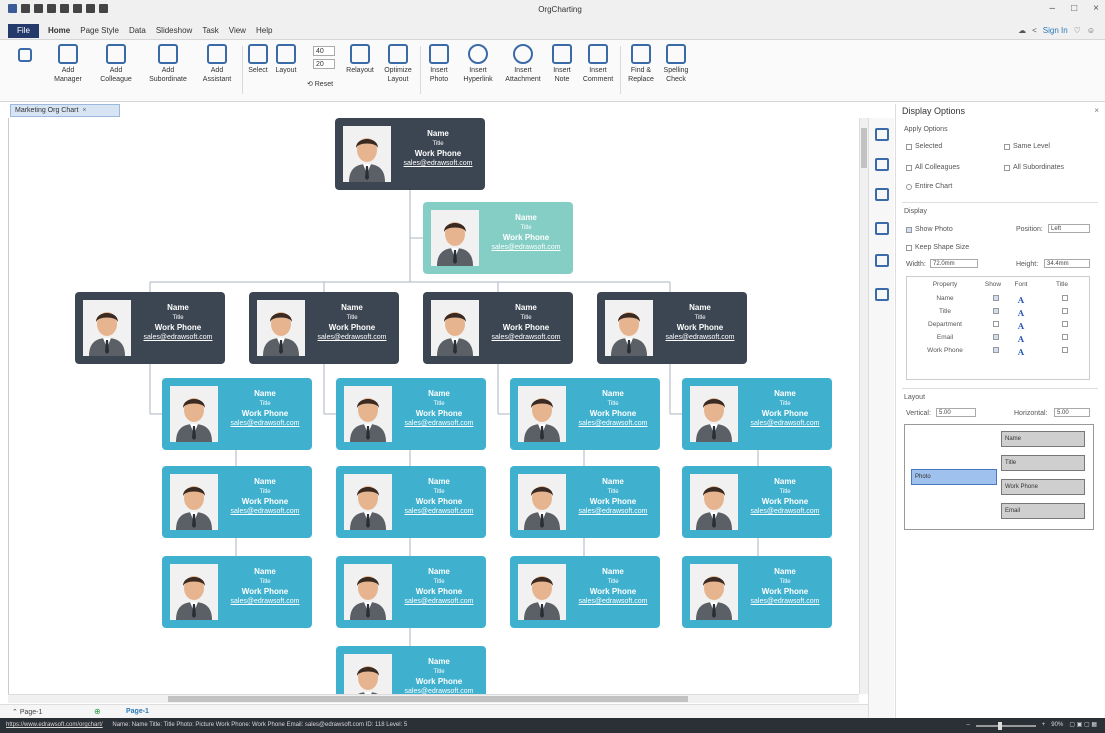 This screenshot has height=733, width=1105. What do you see at coordinates (217, 64) in the screenshot?
I see `add-assistant-button: Add Assistant` at bounding box center [217, 64].